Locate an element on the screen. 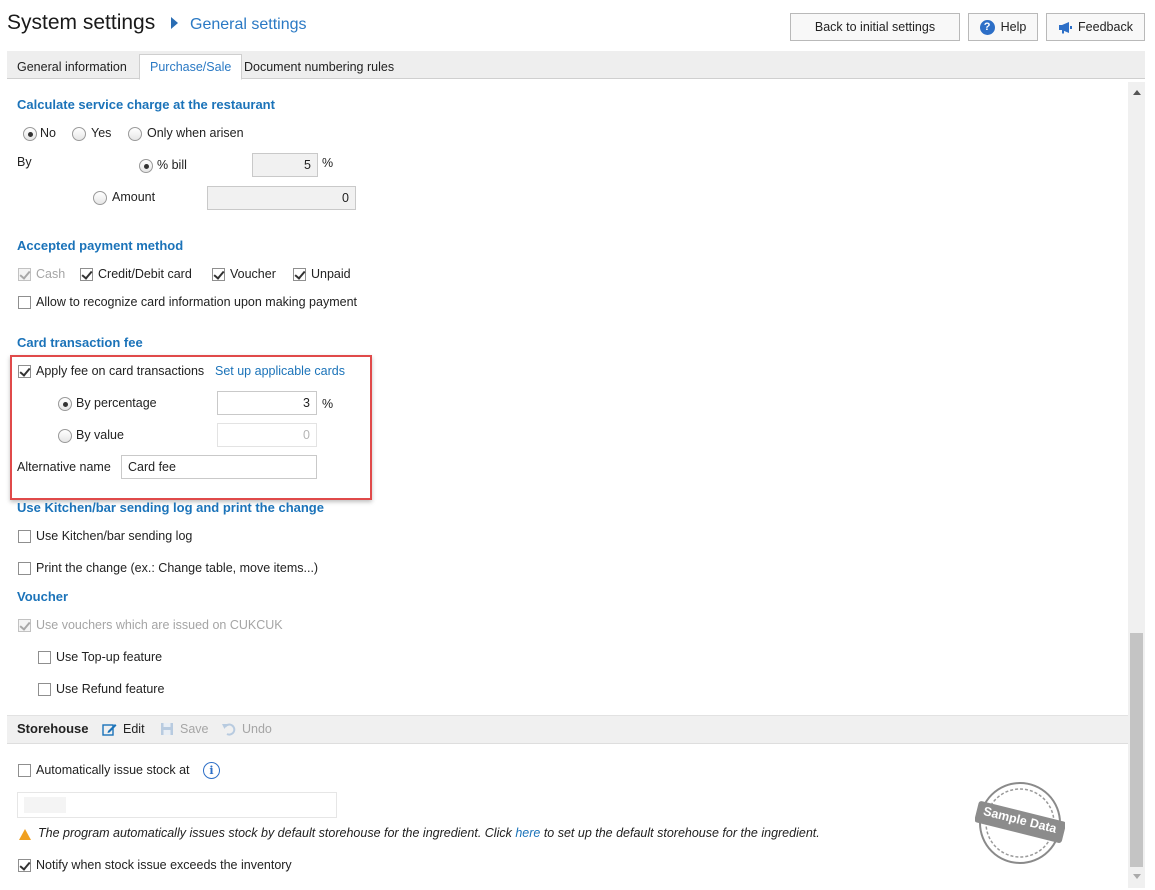  value-input: 0 is located at coordinates (267, 435).